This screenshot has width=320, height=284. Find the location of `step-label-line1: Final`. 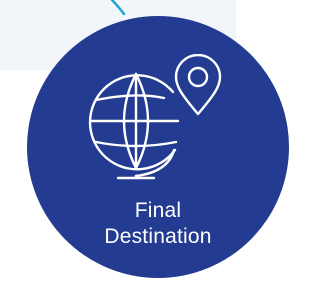

step-label-line1: Final is located at coordinates (158, 210).